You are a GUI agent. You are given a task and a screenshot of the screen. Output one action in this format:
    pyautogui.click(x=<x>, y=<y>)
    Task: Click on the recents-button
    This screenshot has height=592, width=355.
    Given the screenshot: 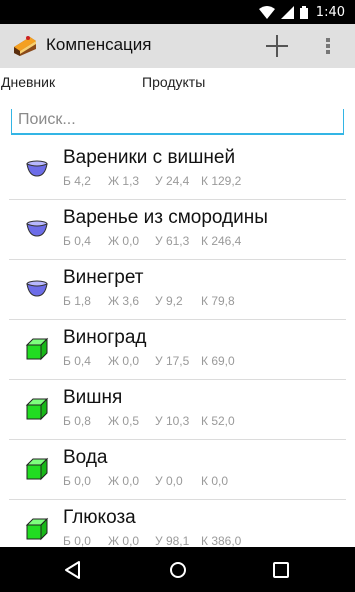 What is the action you would take?
    pyautogui.click(x=281, y=570)
    